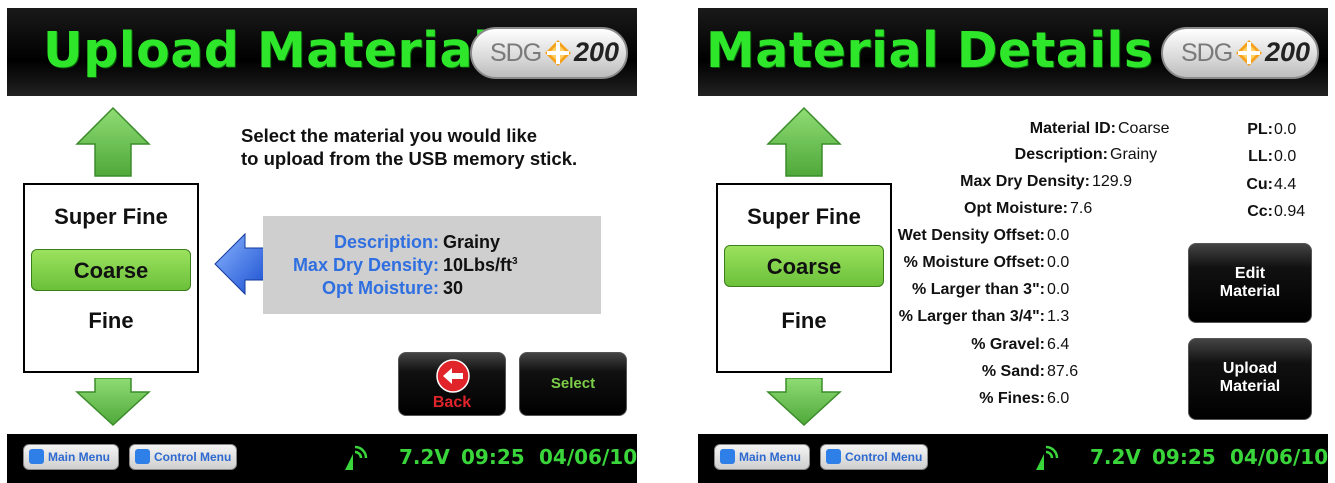 The height and width of the screenshot is (483, 1335). Describe the element at coordinates (1058, 262) in the screenshot. I see `detail-value-moisture-offset: 0.0` at that location.